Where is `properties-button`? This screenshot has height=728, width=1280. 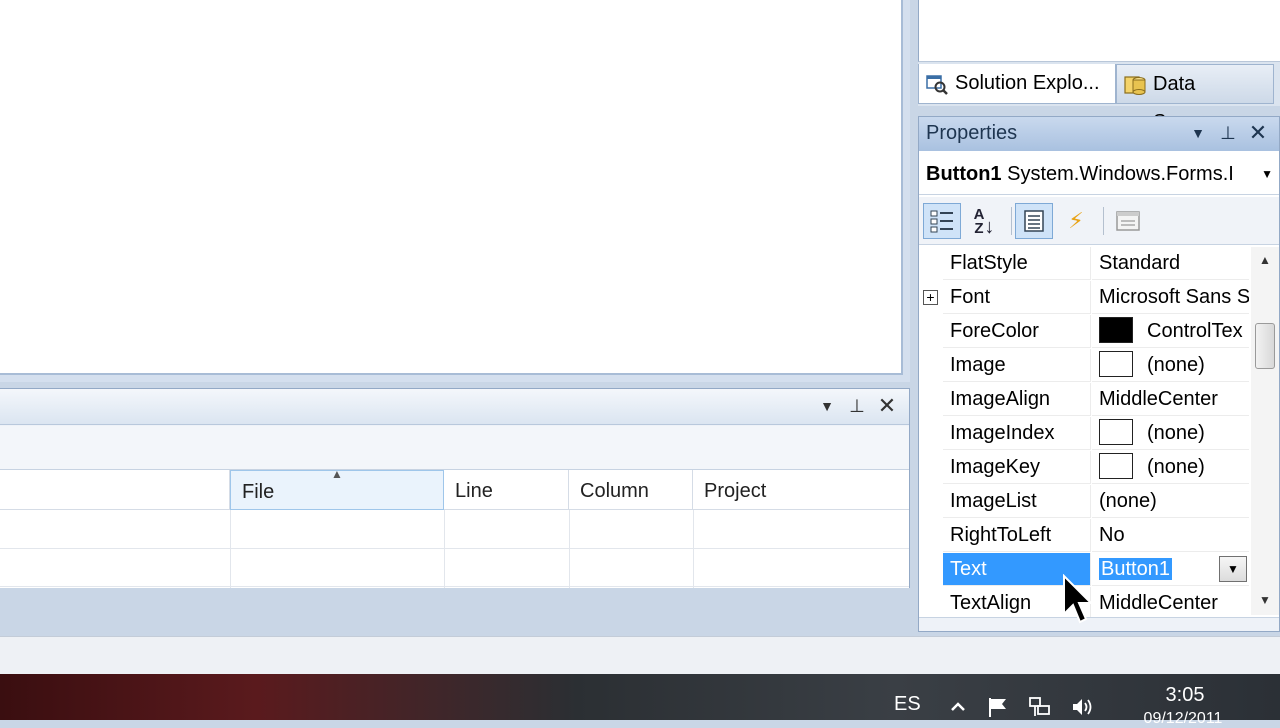
properties-button is located at coordinates (1034, 221).